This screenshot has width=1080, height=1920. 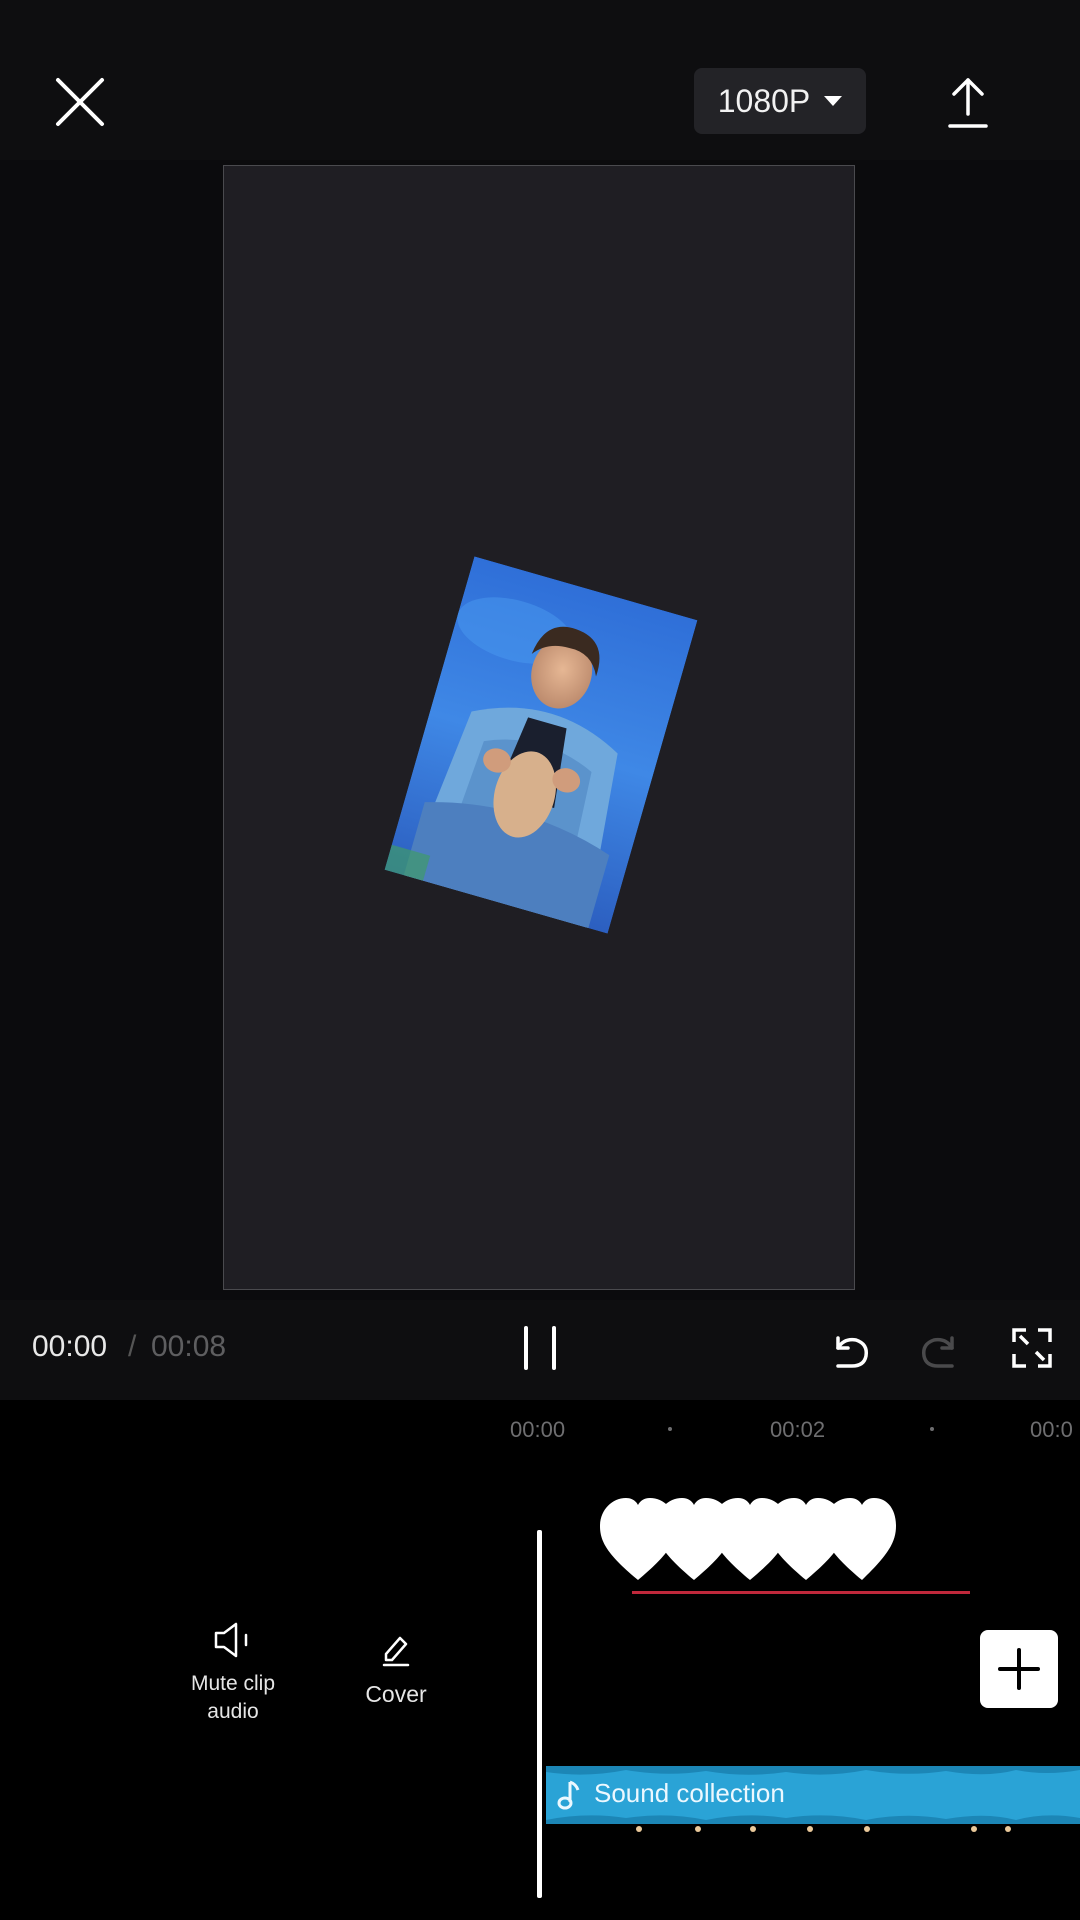 I want to click on close-icon, so click(x=80, y=102).